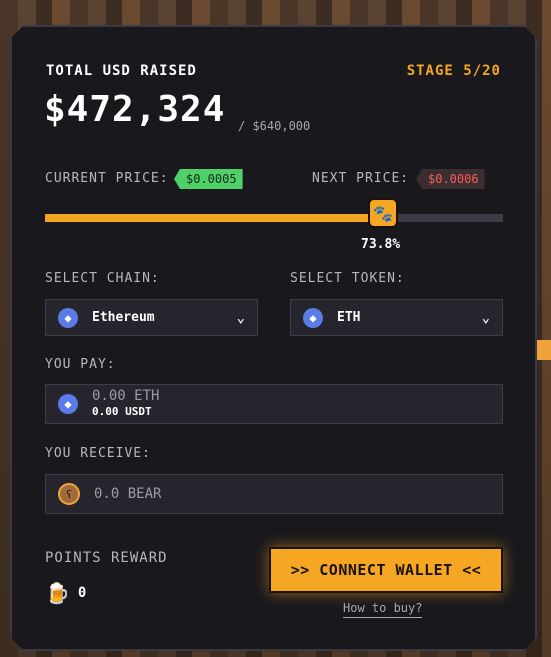  Describe the element at coordinates (107, 178) in the screenshot. I see `current-price-label: CURRENT PRICE:` at that location.